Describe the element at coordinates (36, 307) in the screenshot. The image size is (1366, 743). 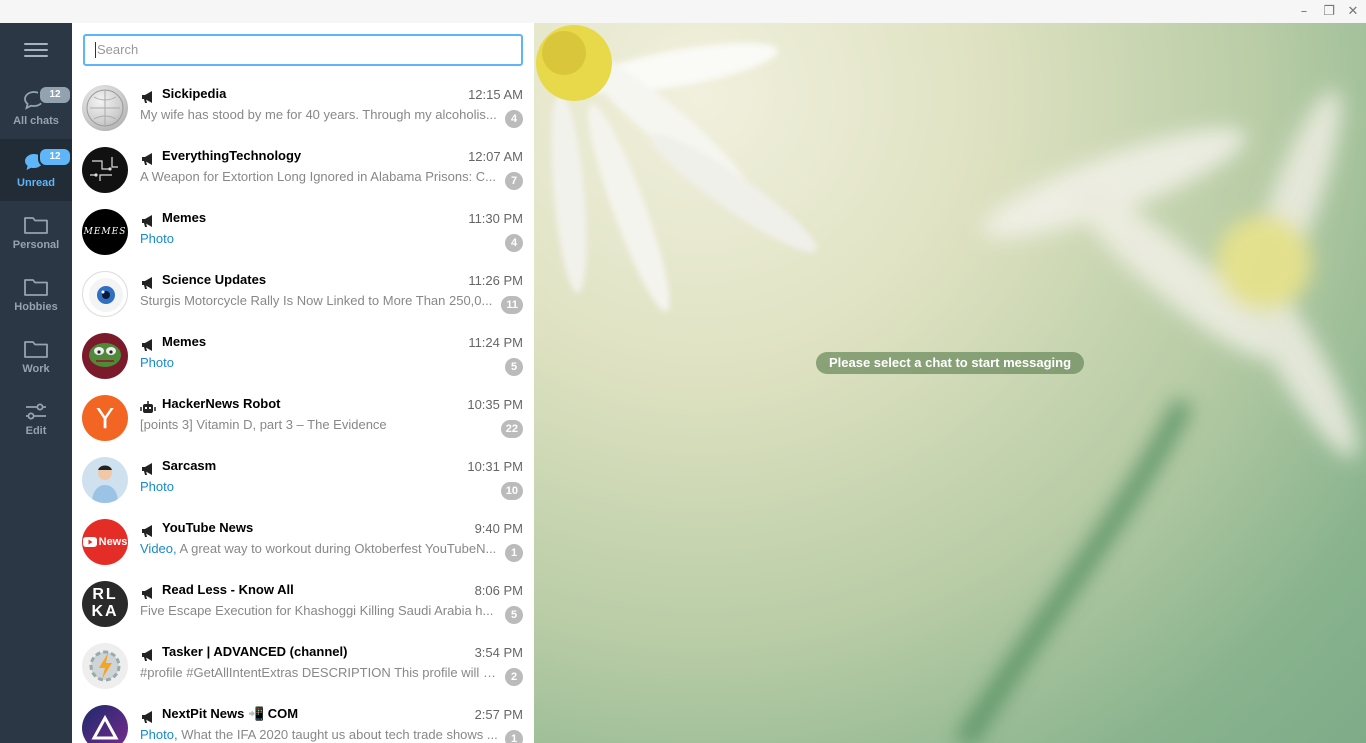
I see `folder-label: Hobbies` at that location.